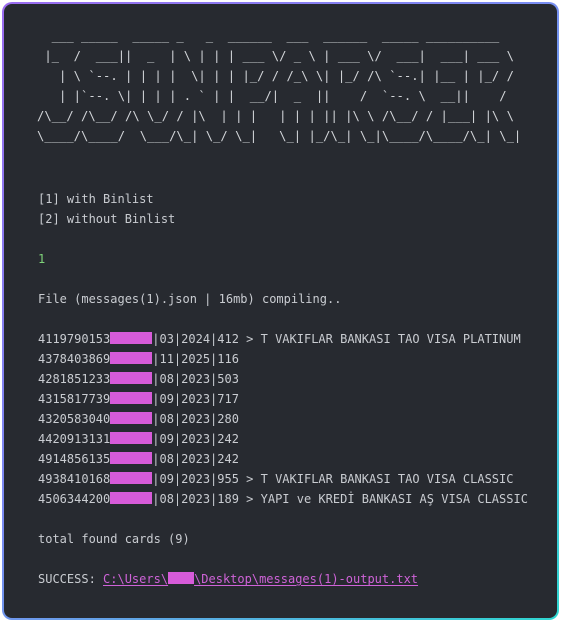 The height and width of the screenshot is (622, 561). What do you see at coordinates (74, 499) in the screenshot?
I see `card-bin: 4506344200` at bounding box center [74, 499].